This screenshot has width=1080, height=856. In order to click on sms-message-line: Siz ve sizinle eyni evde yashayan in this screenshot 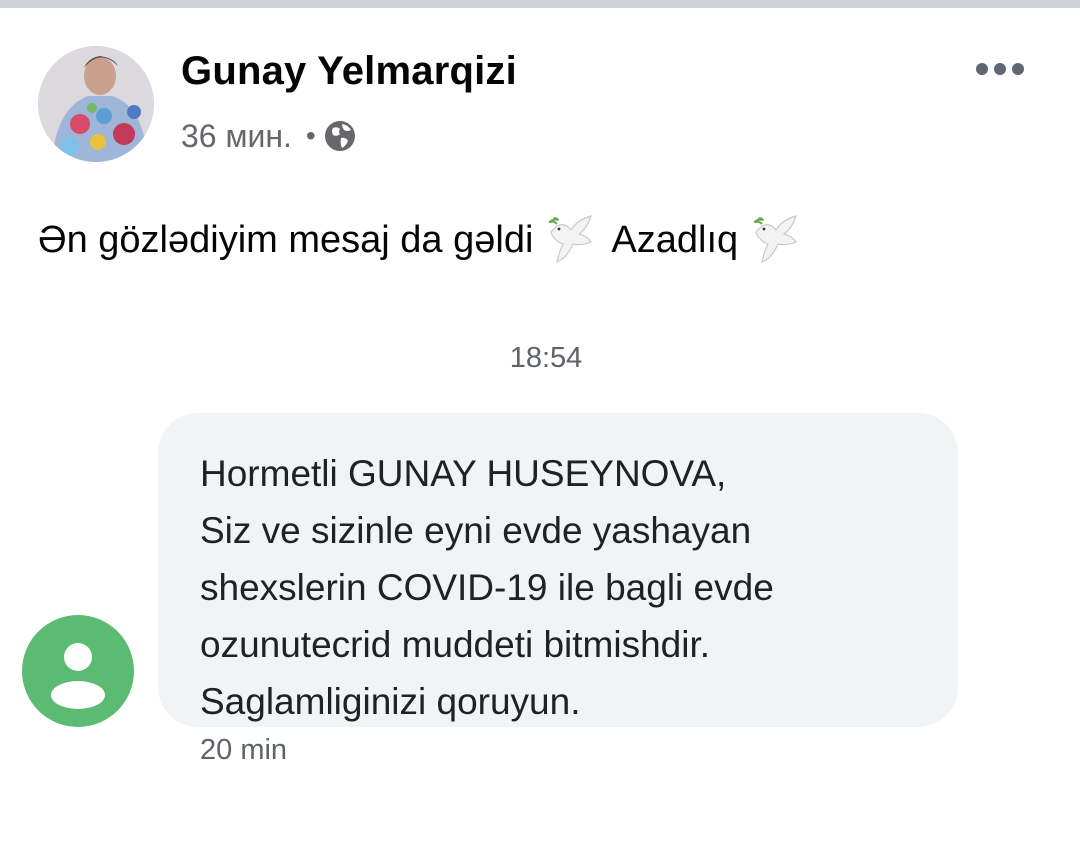, I will do `click(476, 530)`.